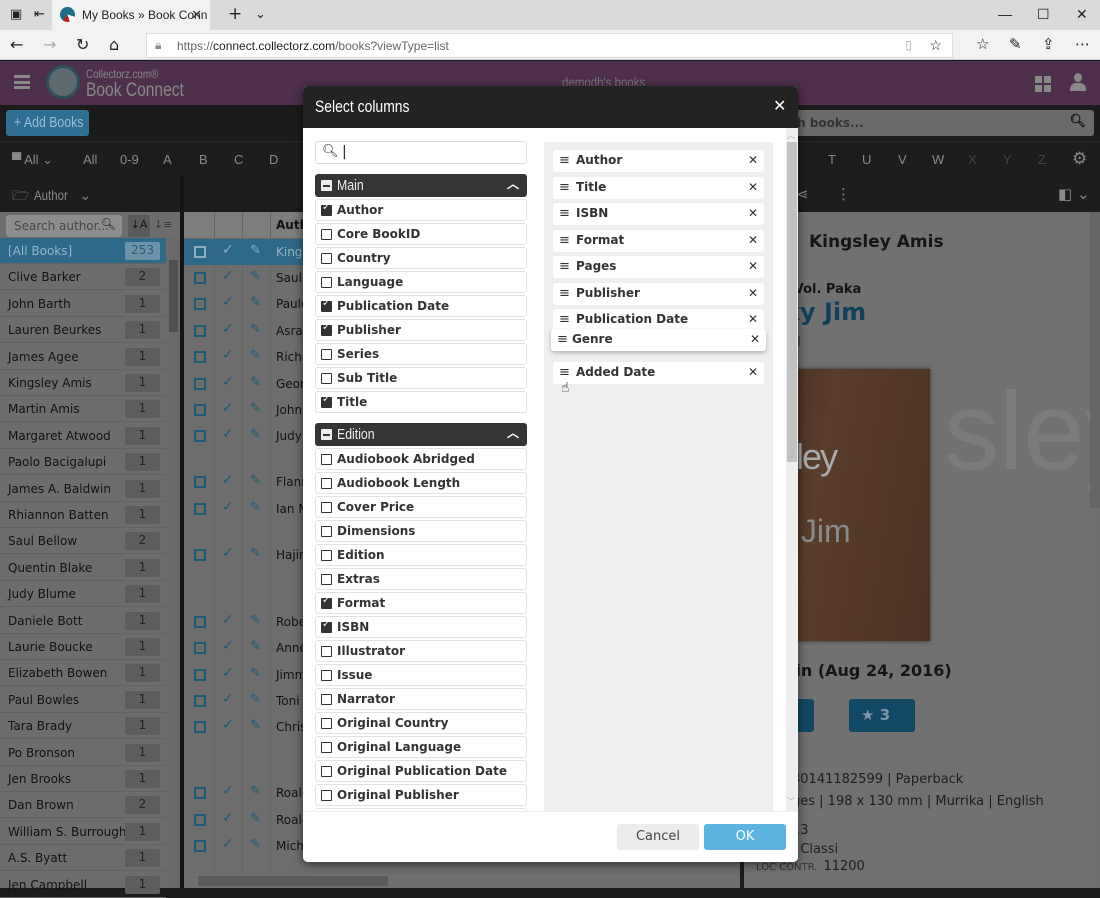 Image resolution: width=1100 pixels, height=898 pixels. Describe the element at coordinates (1077, 121) in the screenshot. I see `search-icon: 🔍︎` at that location.